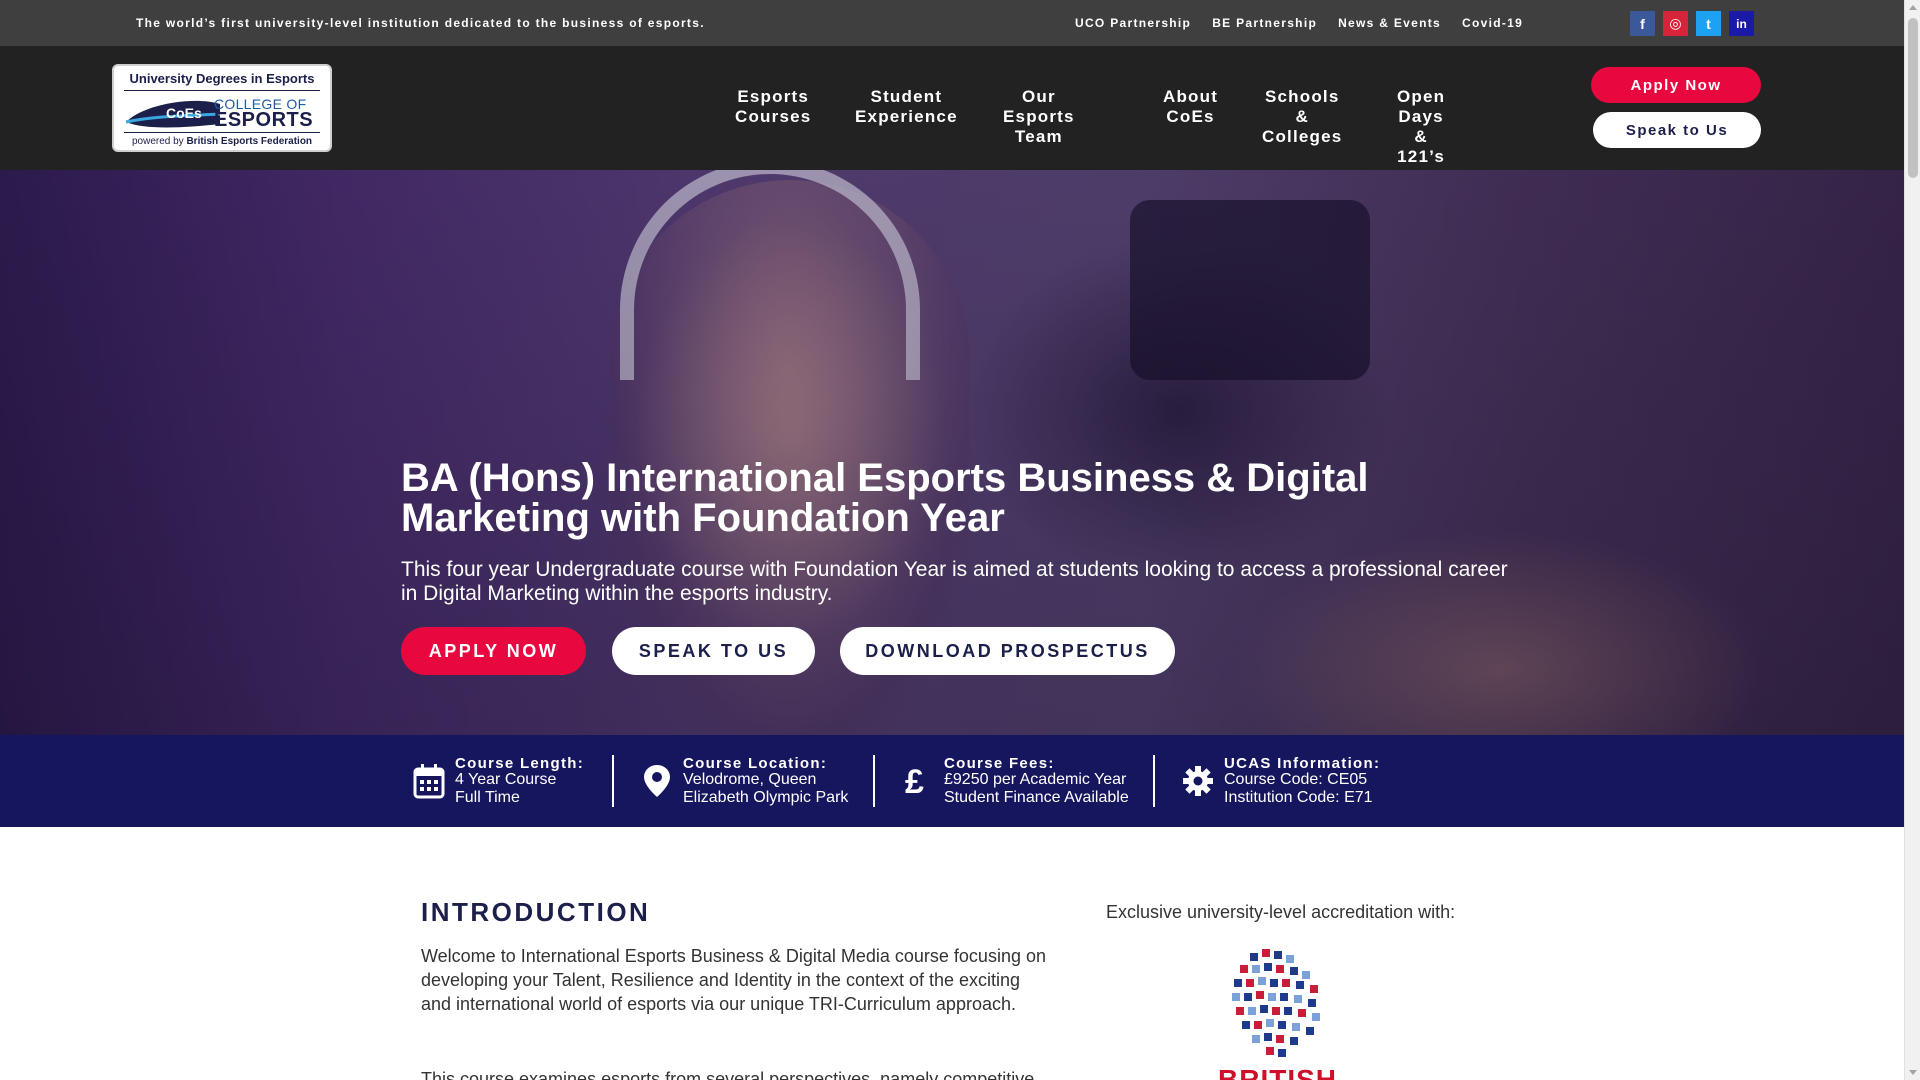 Image resolution: width=1920 pixels, height=1080 pixels. What do you see at coordinates (1913, 98) in the screenshot?
I see `scrollbar-thumb` at bounding box center [1913, 98].